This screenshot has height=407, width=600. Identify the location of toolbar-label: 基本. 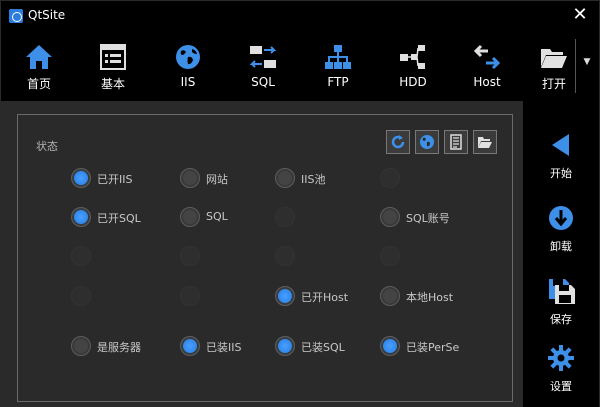
(112, 84).